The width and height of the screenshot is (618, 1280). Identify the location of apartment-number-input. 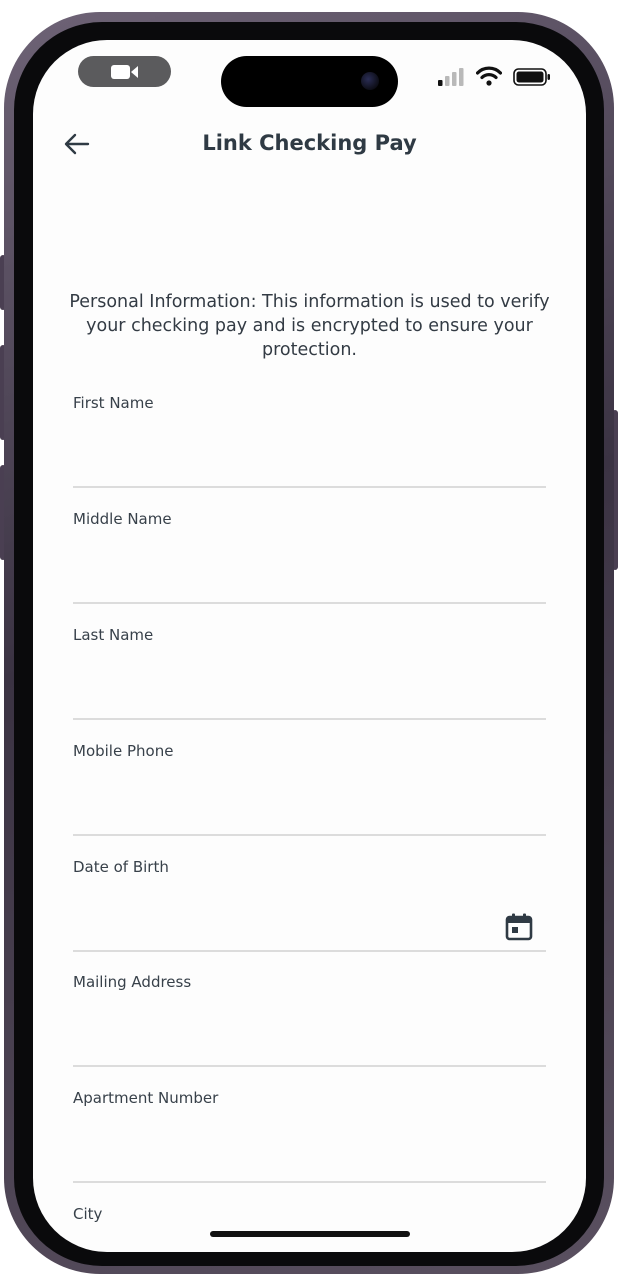
(309, 1148).